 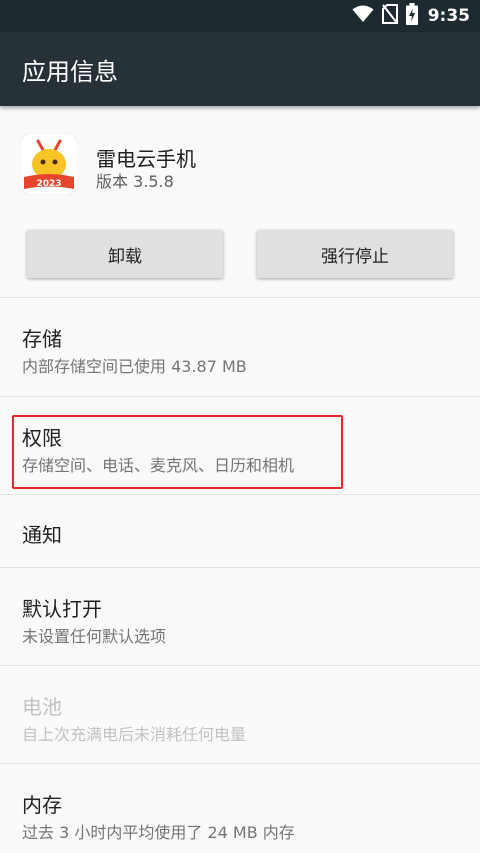 I want to click on app-icon: 2023, so click(x=49, y=164).